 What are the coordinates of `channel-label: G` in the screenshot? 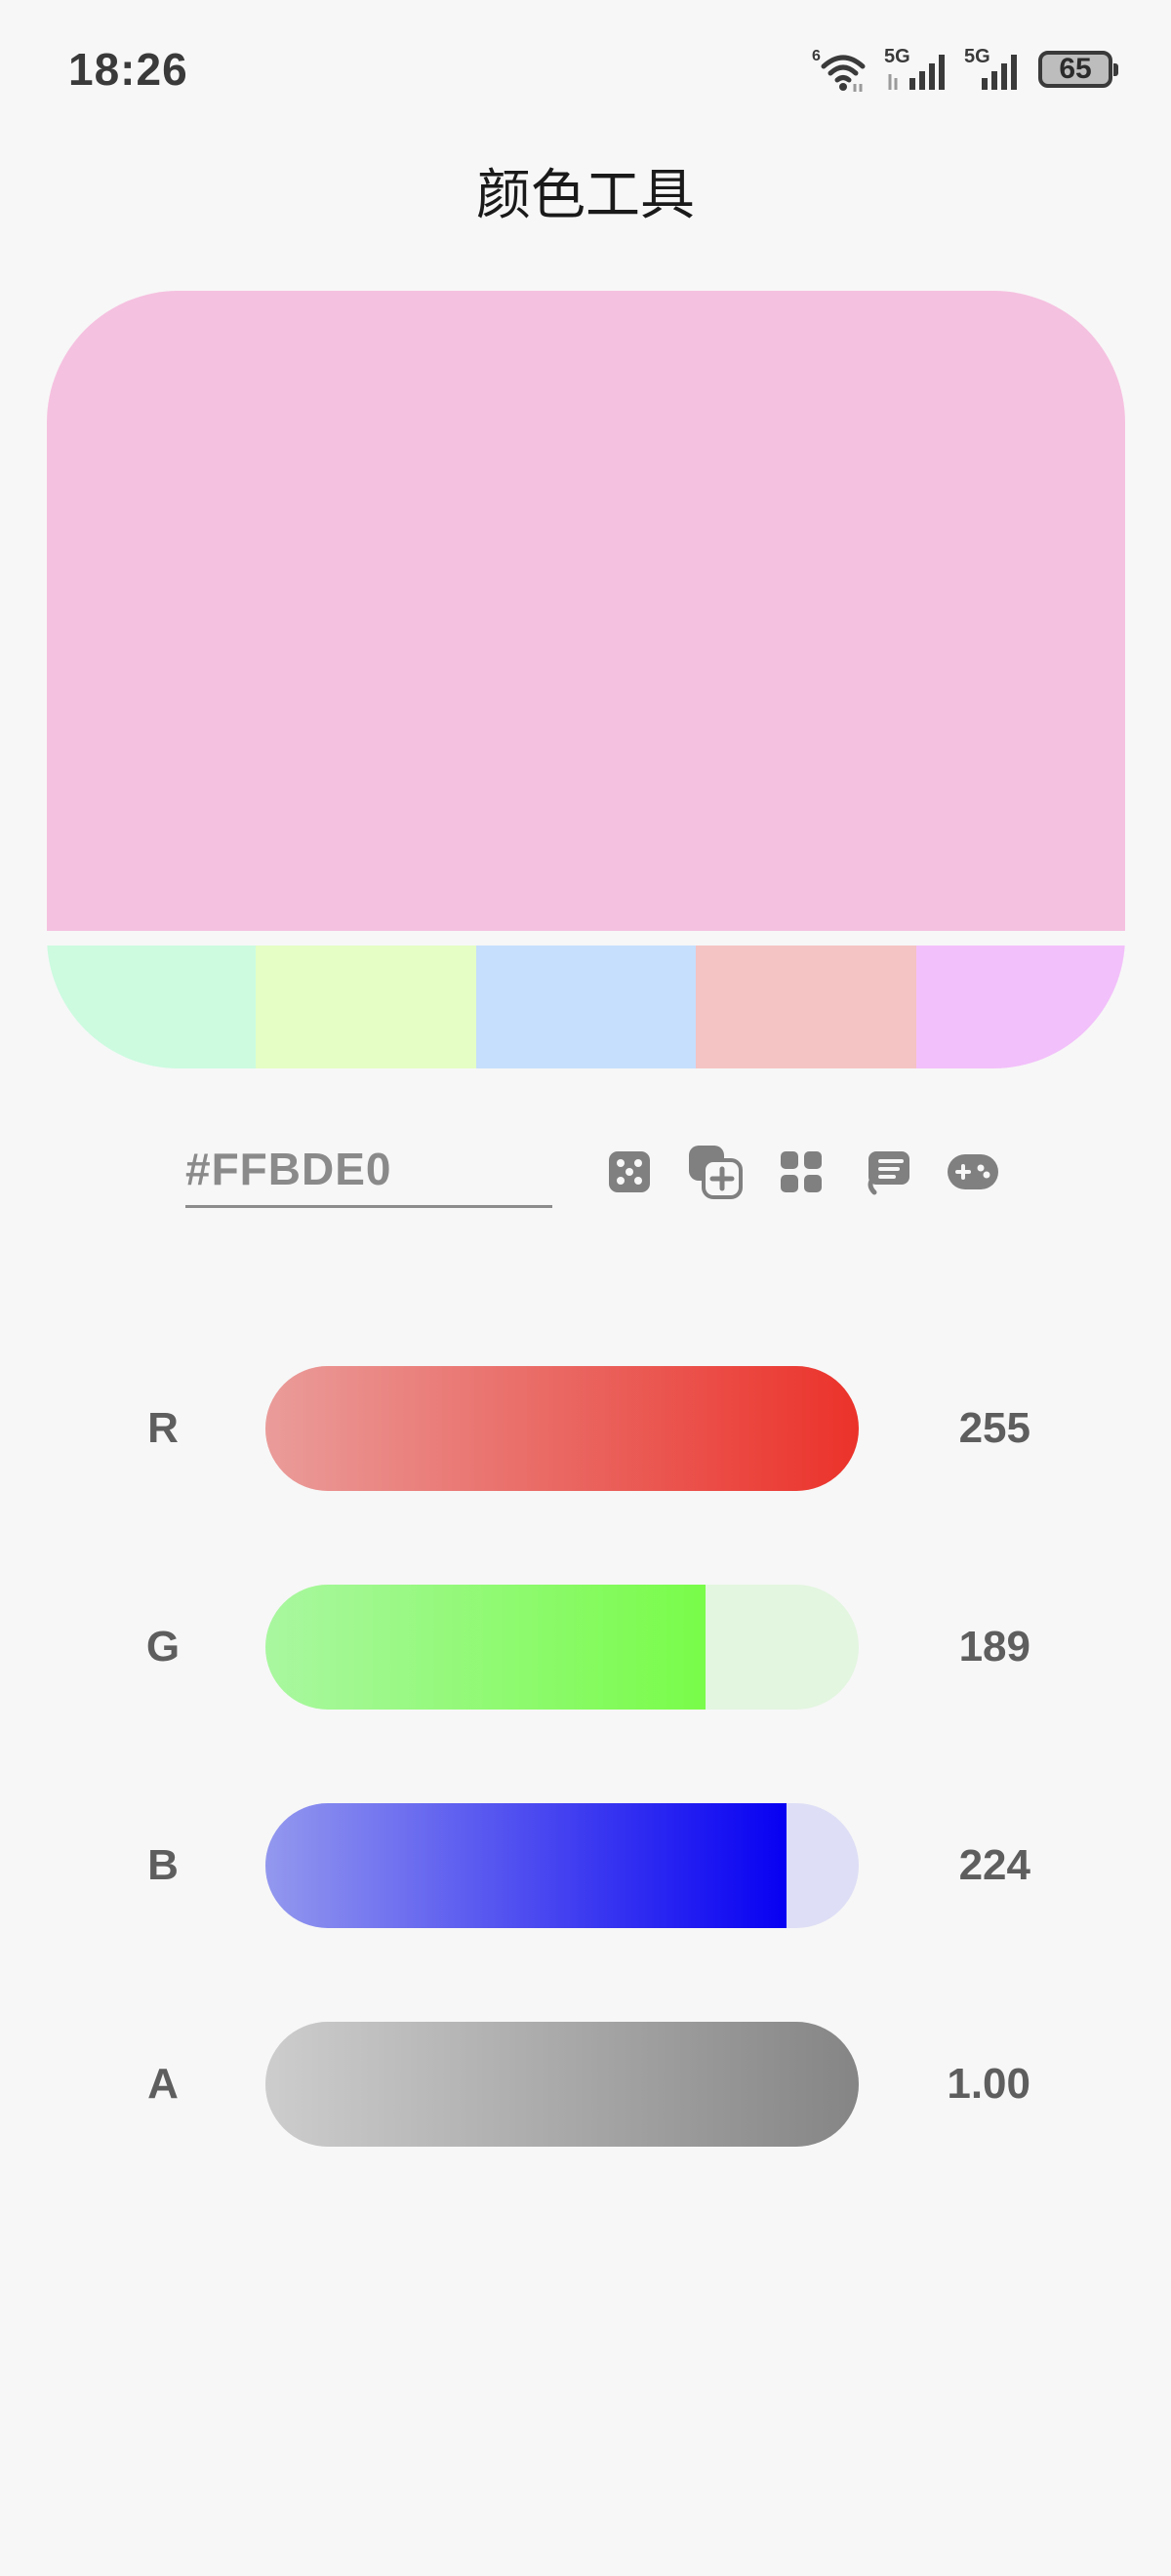 It's located at (163, 1646).